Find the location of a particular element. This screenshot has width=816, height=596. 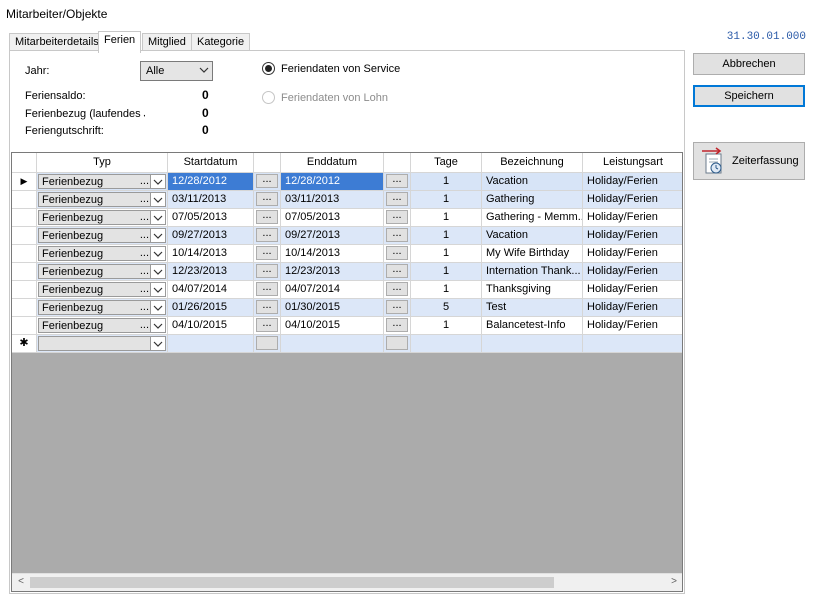

cell-enddatum: 04/10/2015 is located at coordinates (332, 326).